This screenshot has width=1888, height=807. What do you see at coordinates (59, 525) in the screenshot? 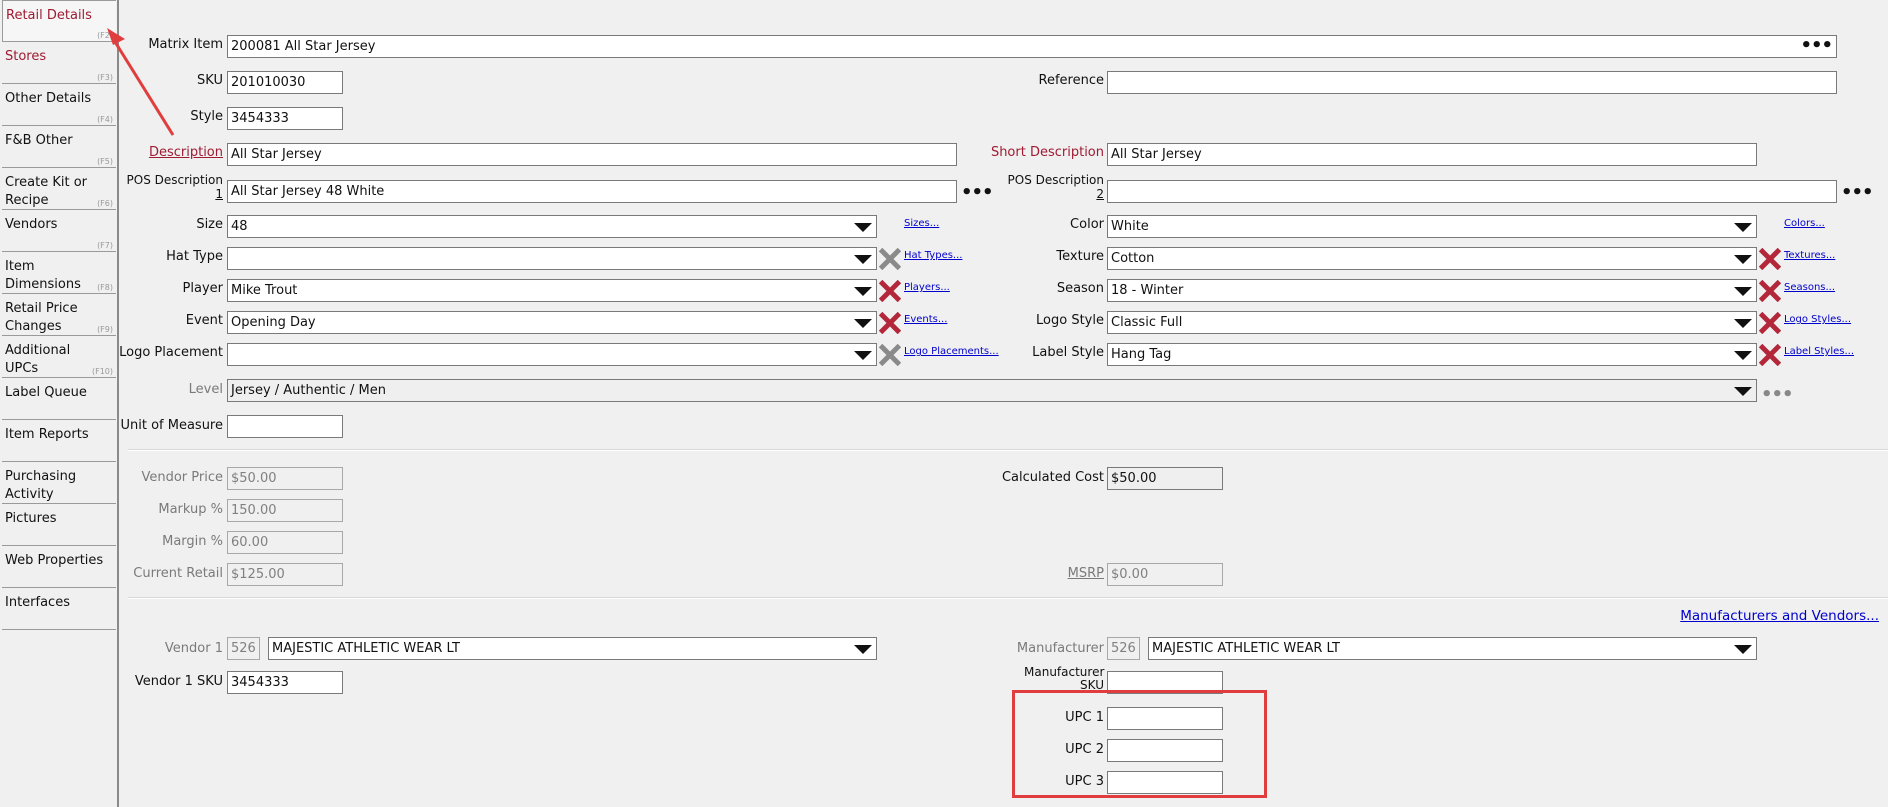
I see `sidebar-item-pictures: Pictures` at bounding box center [59, 525].